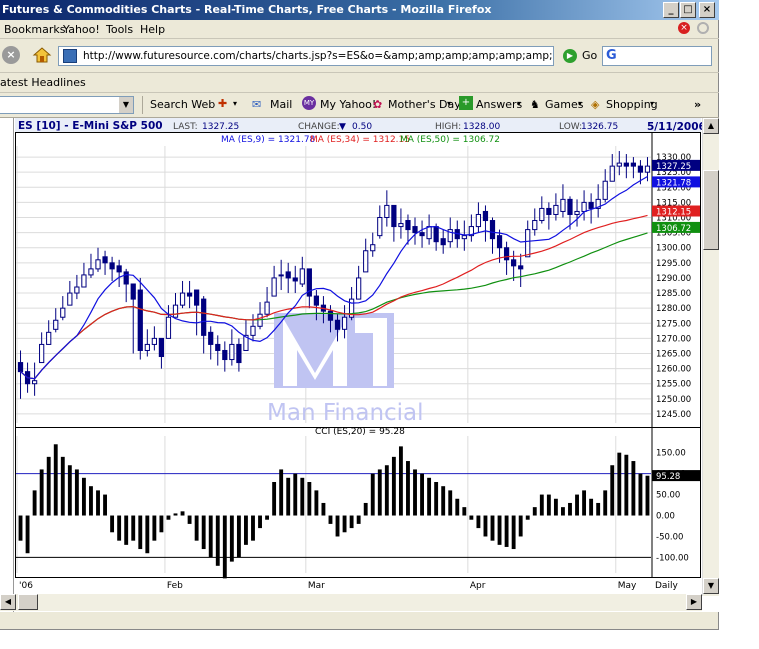 The height and width of the screenshot is (649, 759). I want to click on toolbar-overflow-button: », so click(697, 104).